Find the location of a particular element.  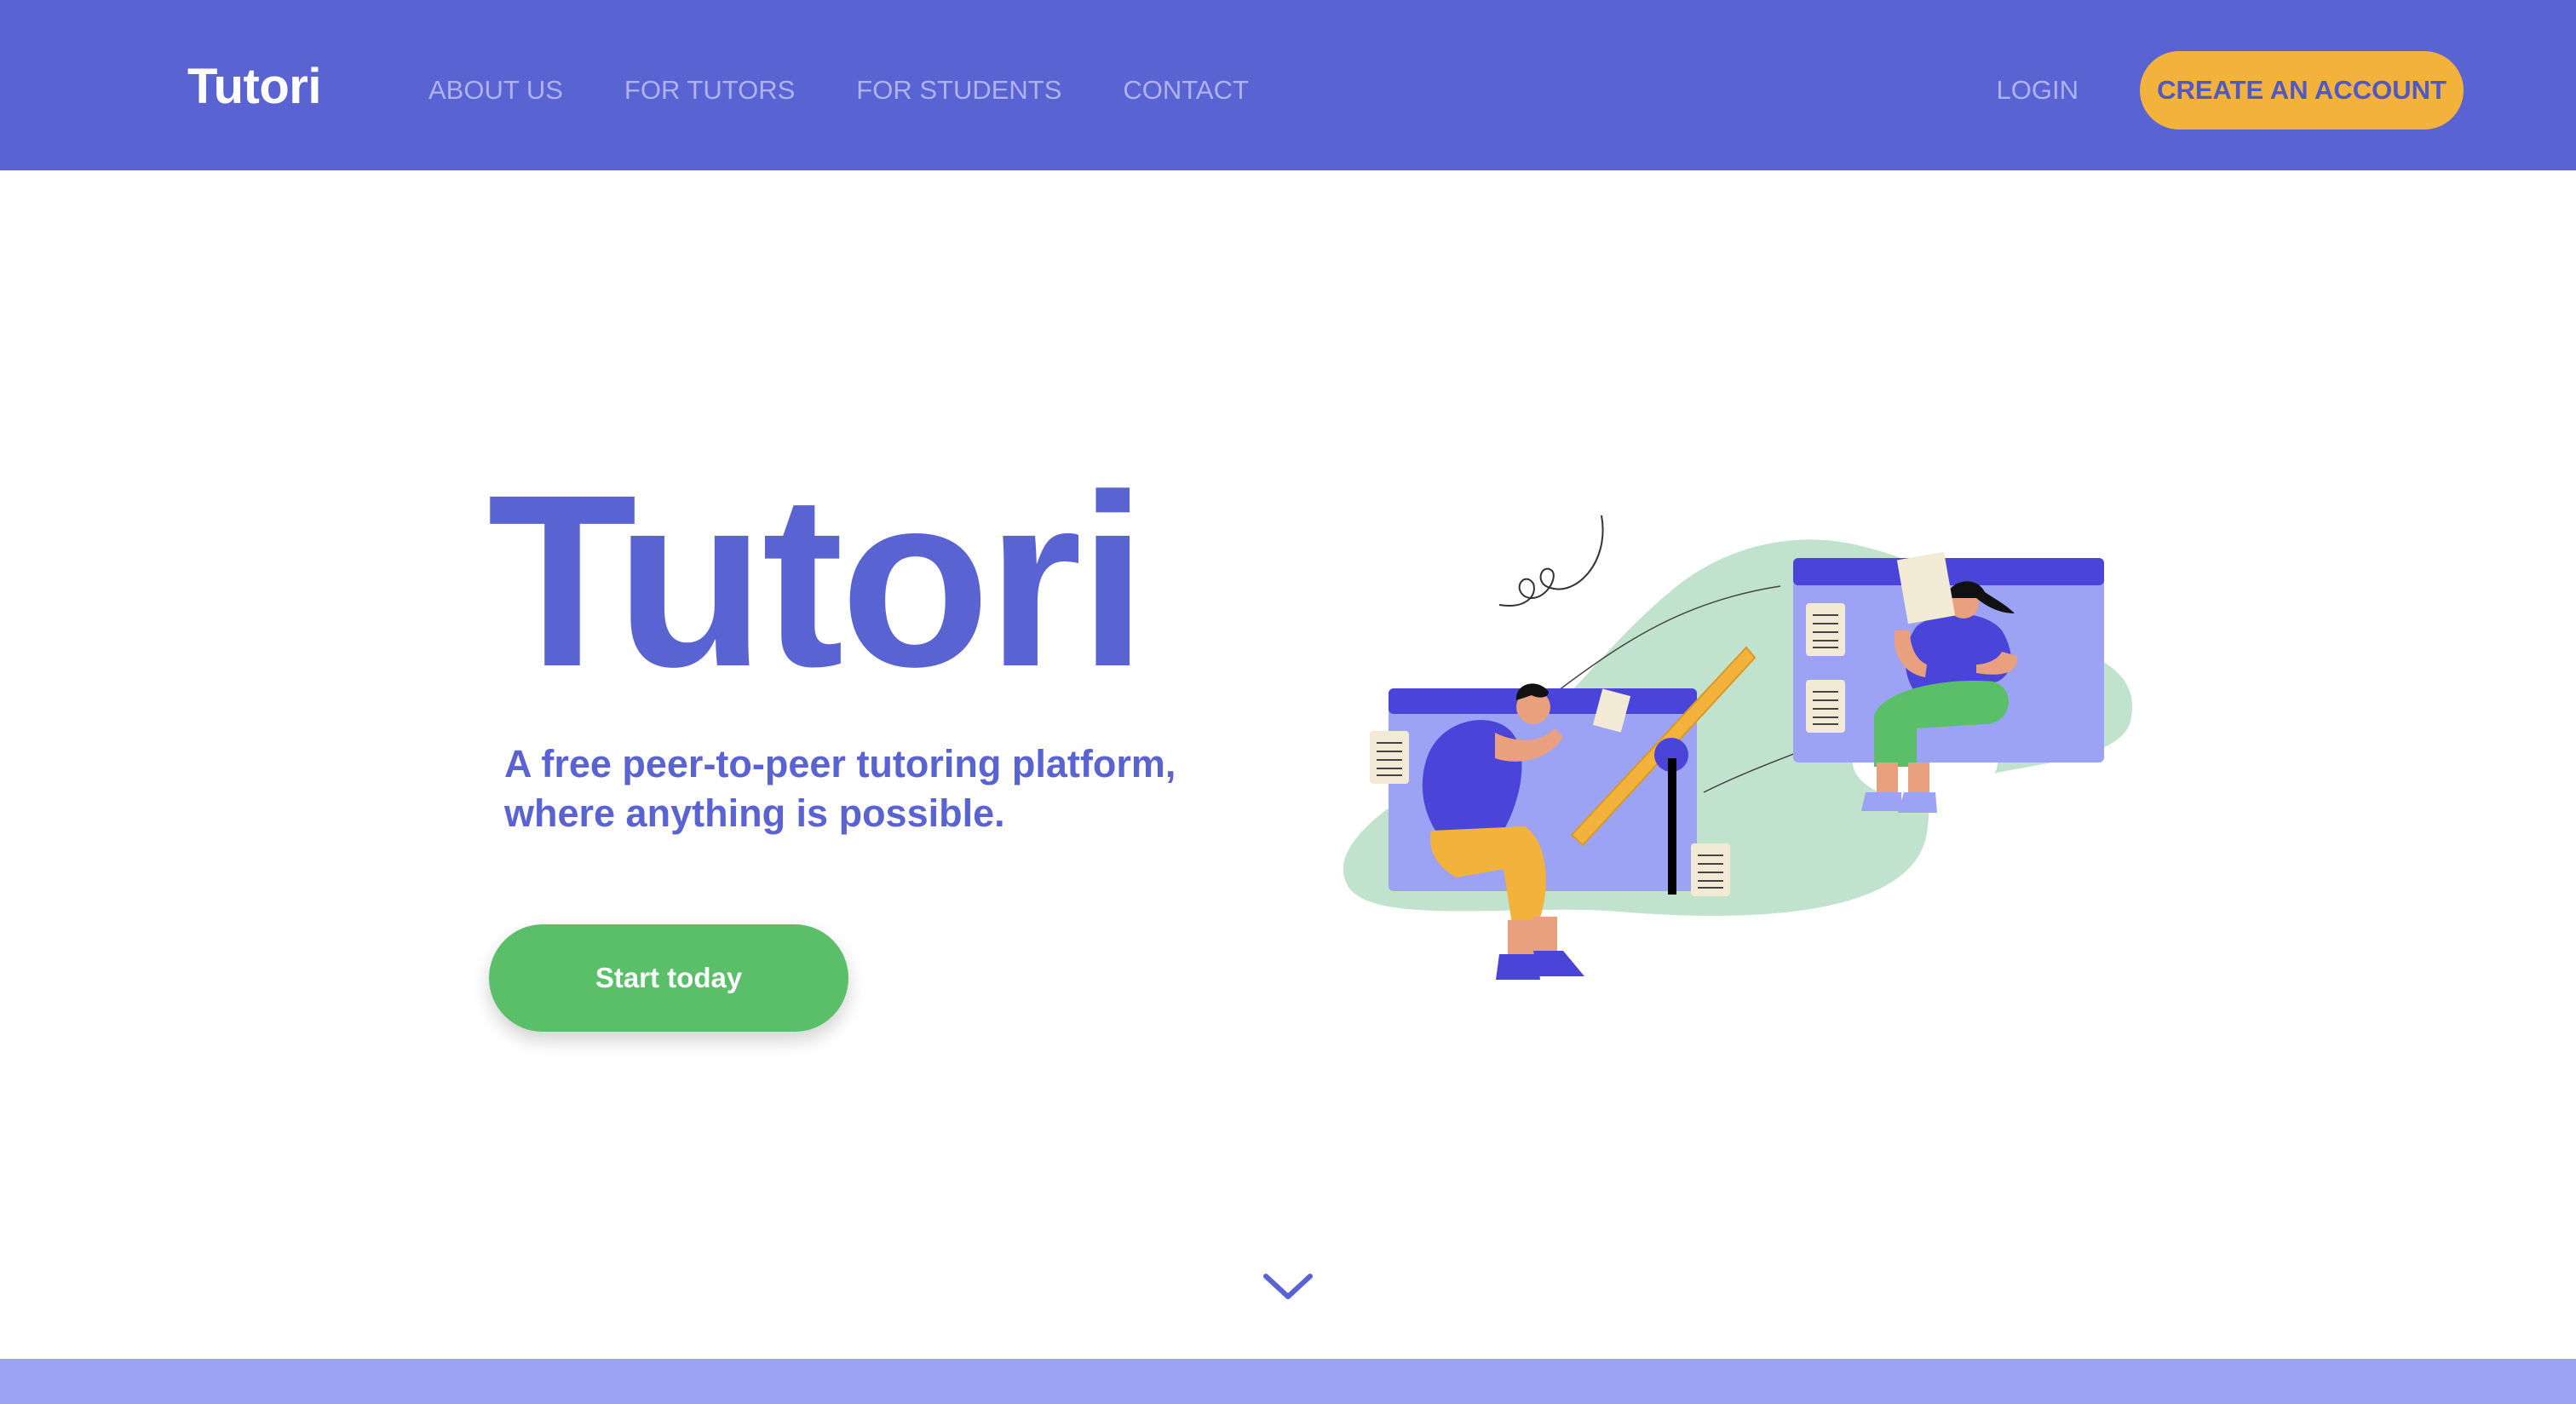

login-link: LOGIN is located at coordinates (2038, 90).